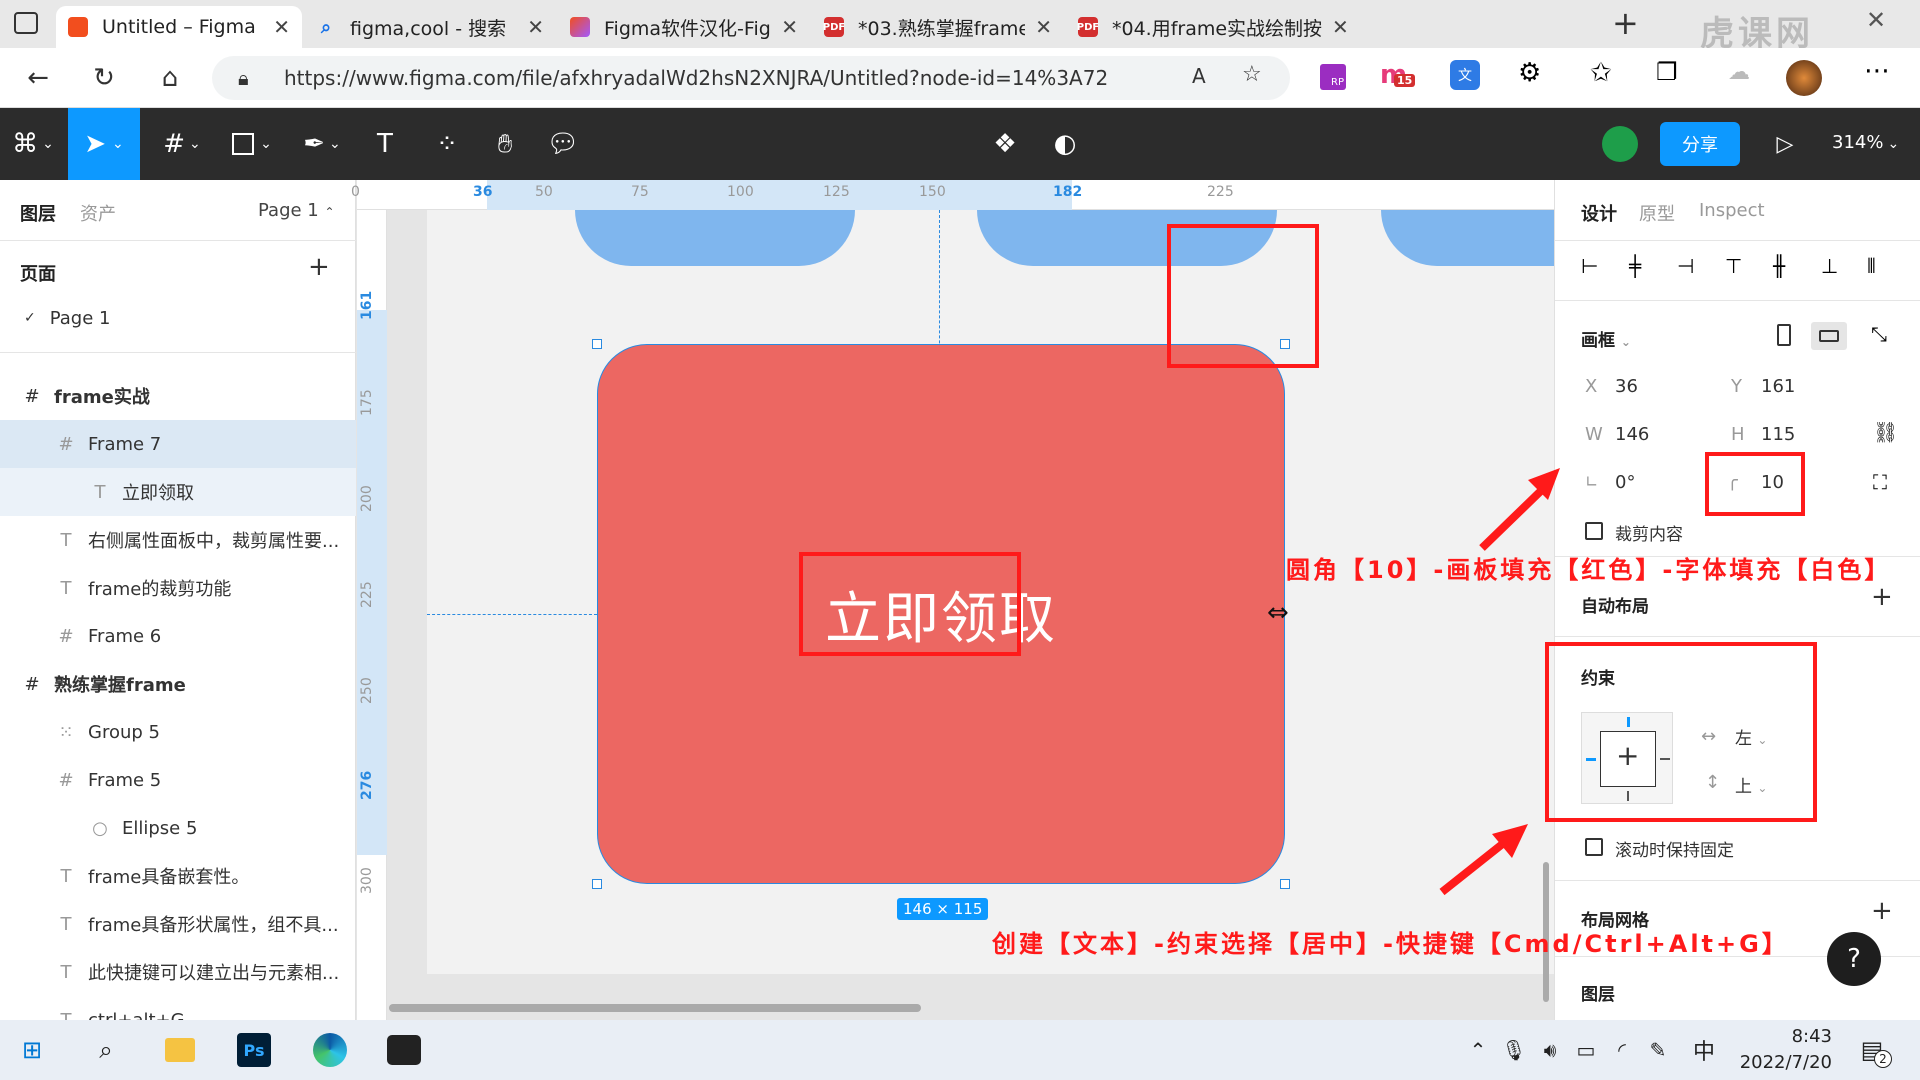  What do you see at coordinates (330, 1050) in the screenshot?
I see `edge-browser-icon` at bounding box center [330, 1050].